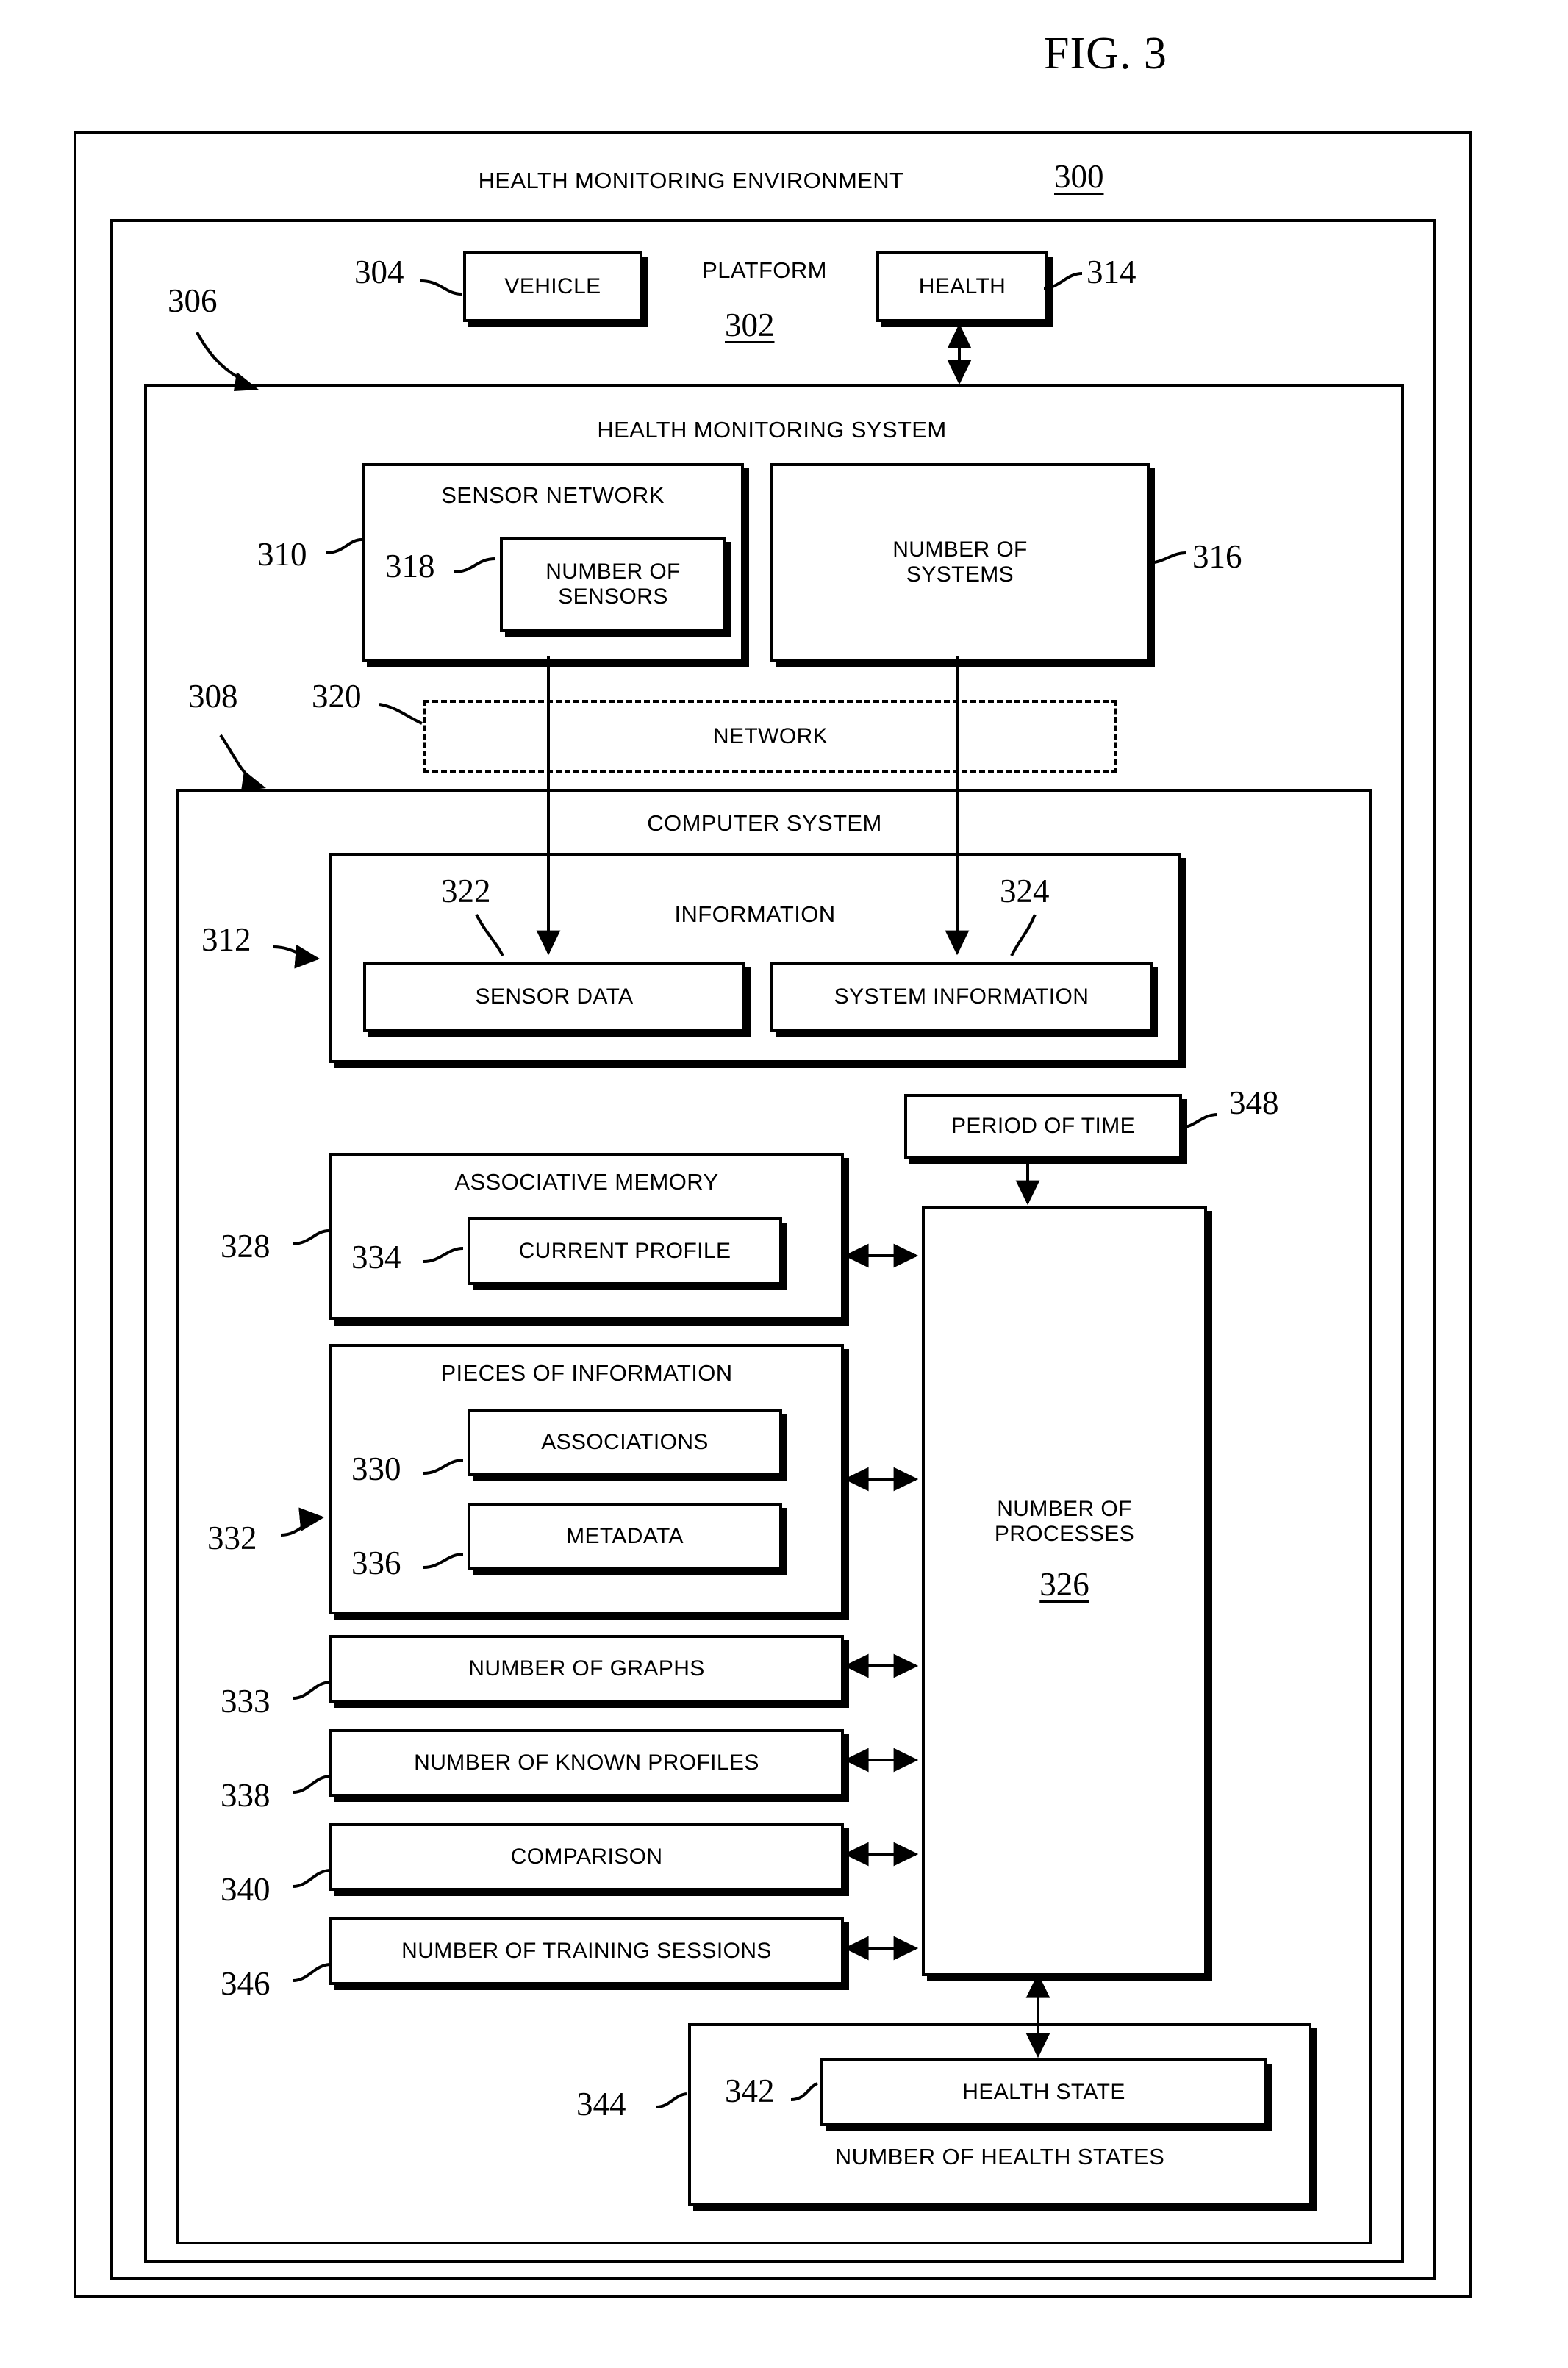 The width and height of the screenshot is (1568, 2368). Describe the element at coordinates (764, 823) in the screenshot. I see `computer-system-title: COMPUTER SYSTEM` at that location.